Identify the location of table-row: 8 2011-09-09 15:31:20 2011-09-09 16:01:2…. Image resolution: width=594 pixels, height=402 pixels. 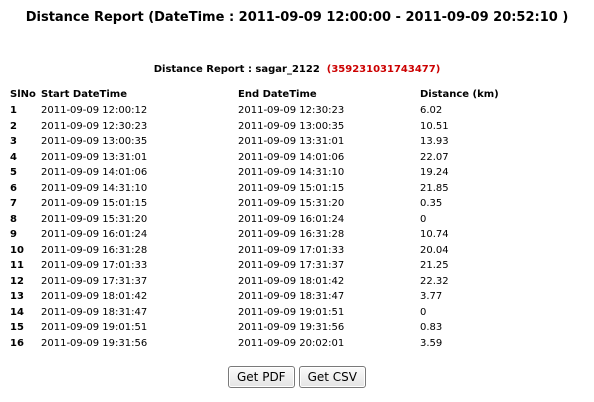
(300, 220).